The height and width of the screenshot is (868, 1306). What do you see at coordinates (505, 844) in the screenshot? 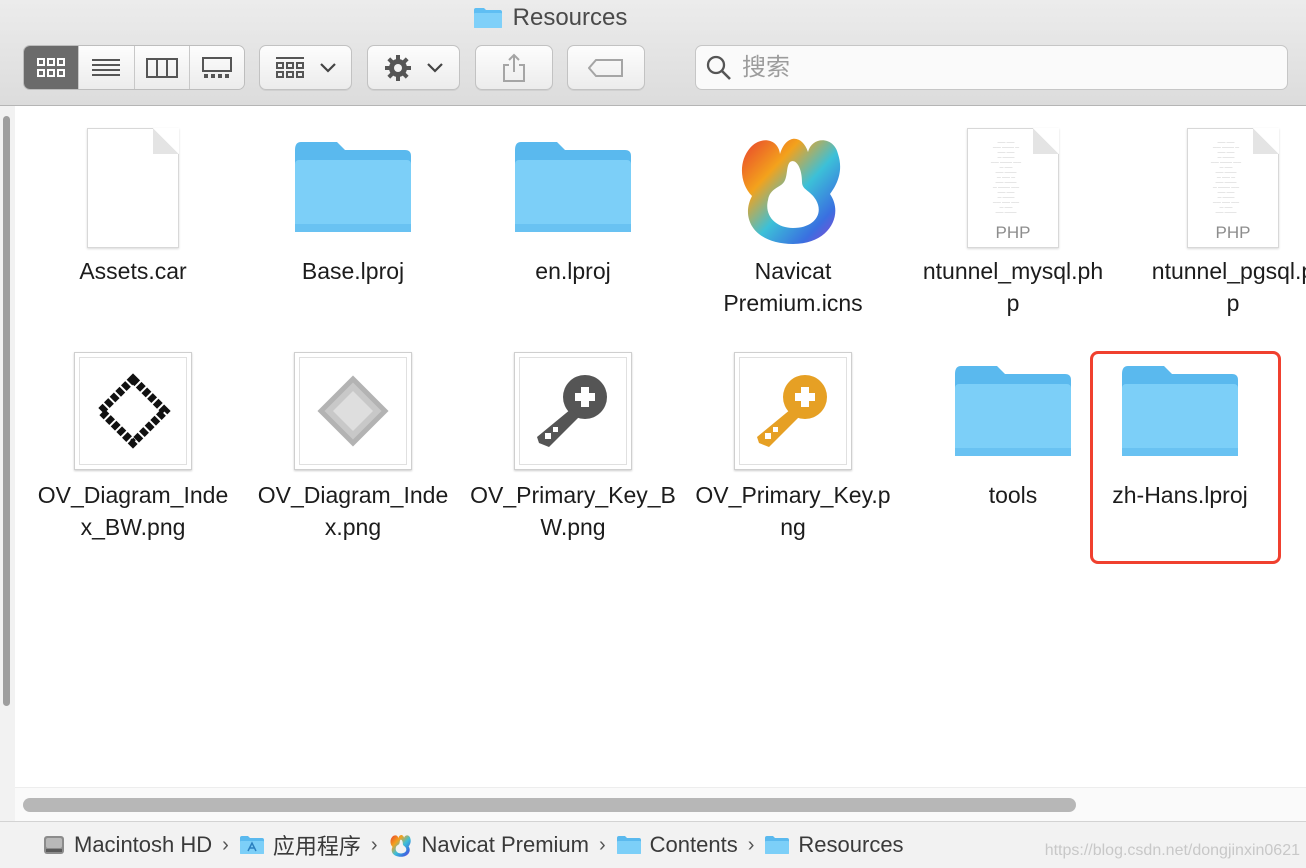
I see `path-crumb-label: Navicat Premium` at bounding box center [505, 844].